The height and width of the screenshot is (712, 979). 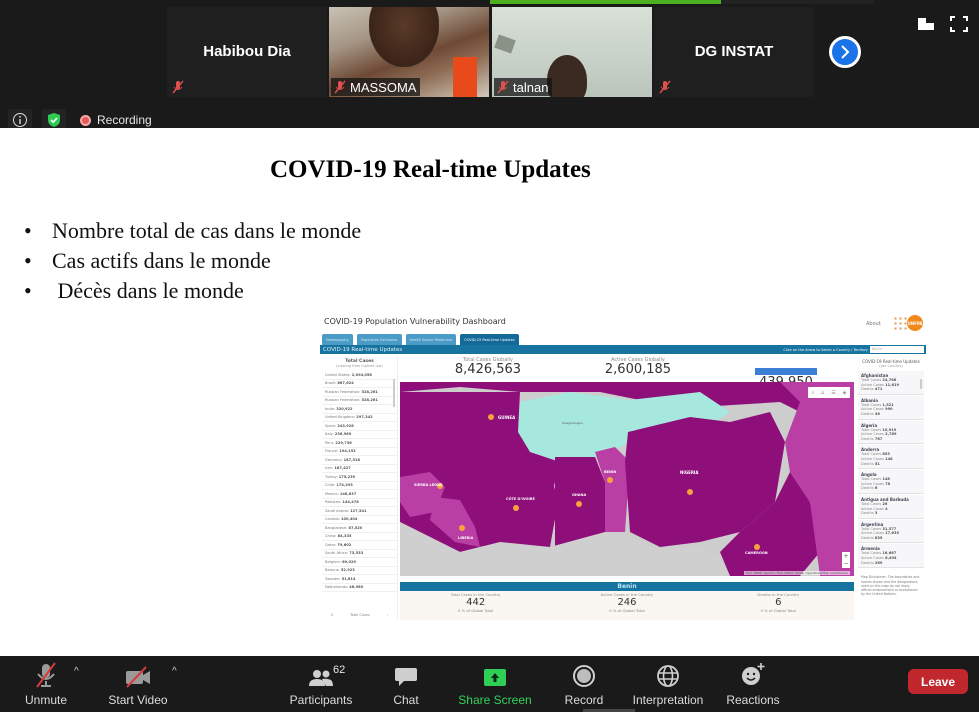 I want to click on fullscreen-icon, so click(x=959, y=24).